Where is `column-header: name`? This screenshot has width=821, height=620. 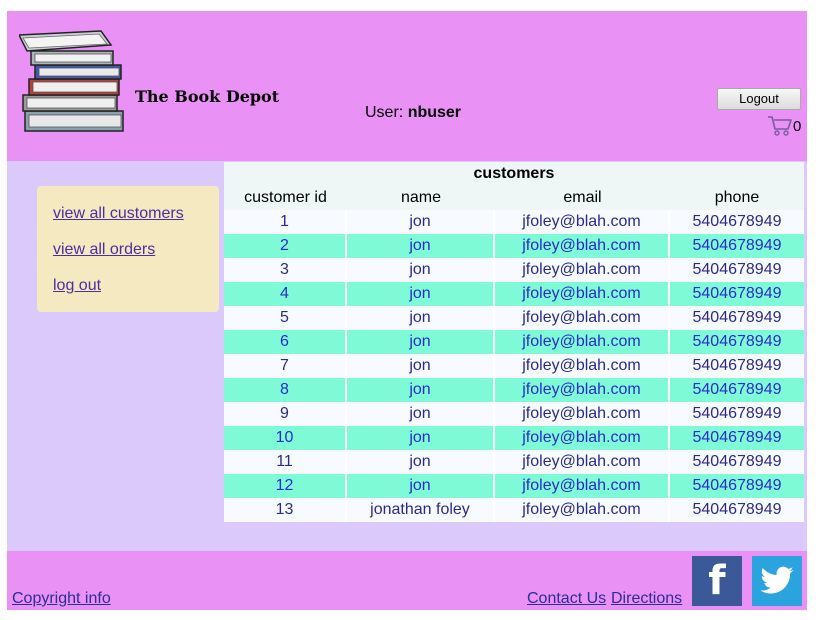
column-header: name is located at coordinates (421, 197).